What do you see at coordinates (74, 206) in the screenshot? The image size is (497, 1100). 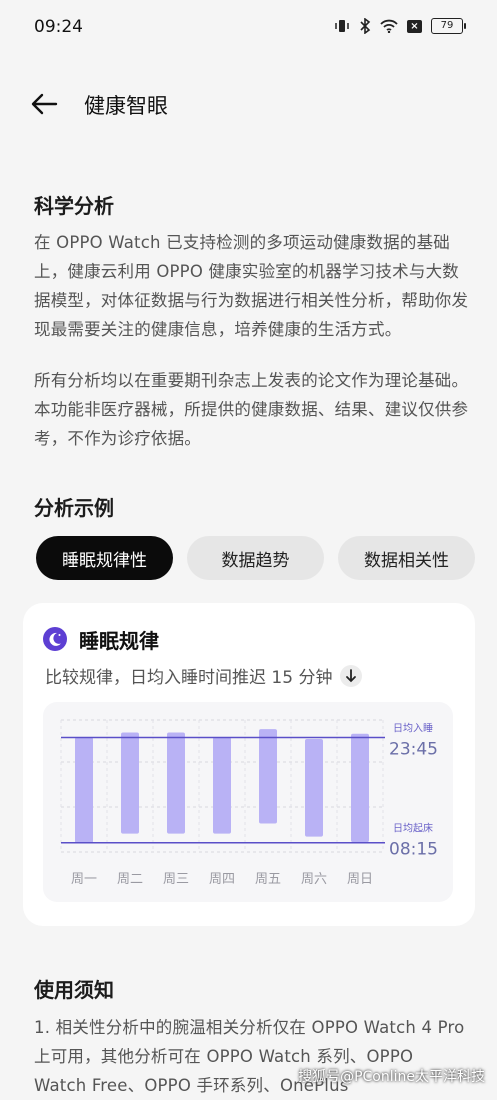 I see `science-title: 科学分析` at bounding box center [74, 206].